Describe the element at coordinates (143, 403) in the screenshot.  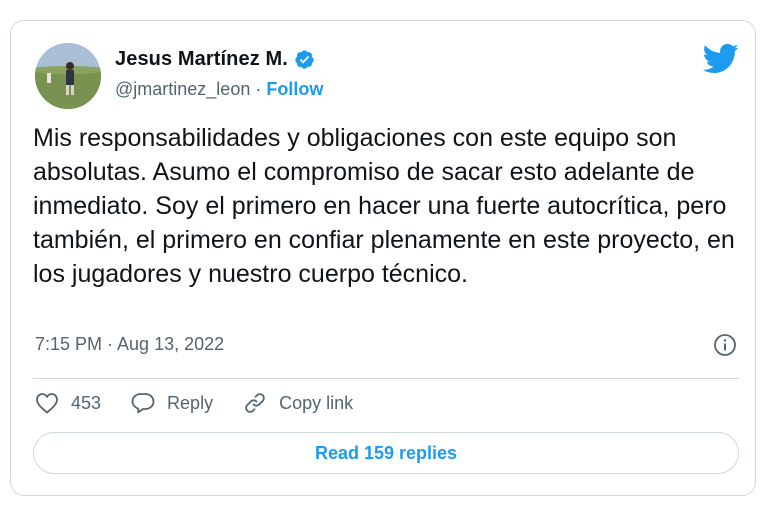
I see `speech-bubble-icon` at that location.